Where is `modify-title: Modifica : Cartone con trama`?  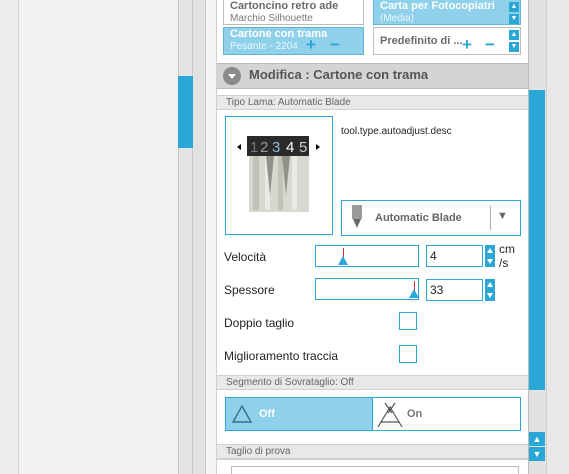 modify-title: Modifica : Cartone con trama is located at coordinates (339, 74).